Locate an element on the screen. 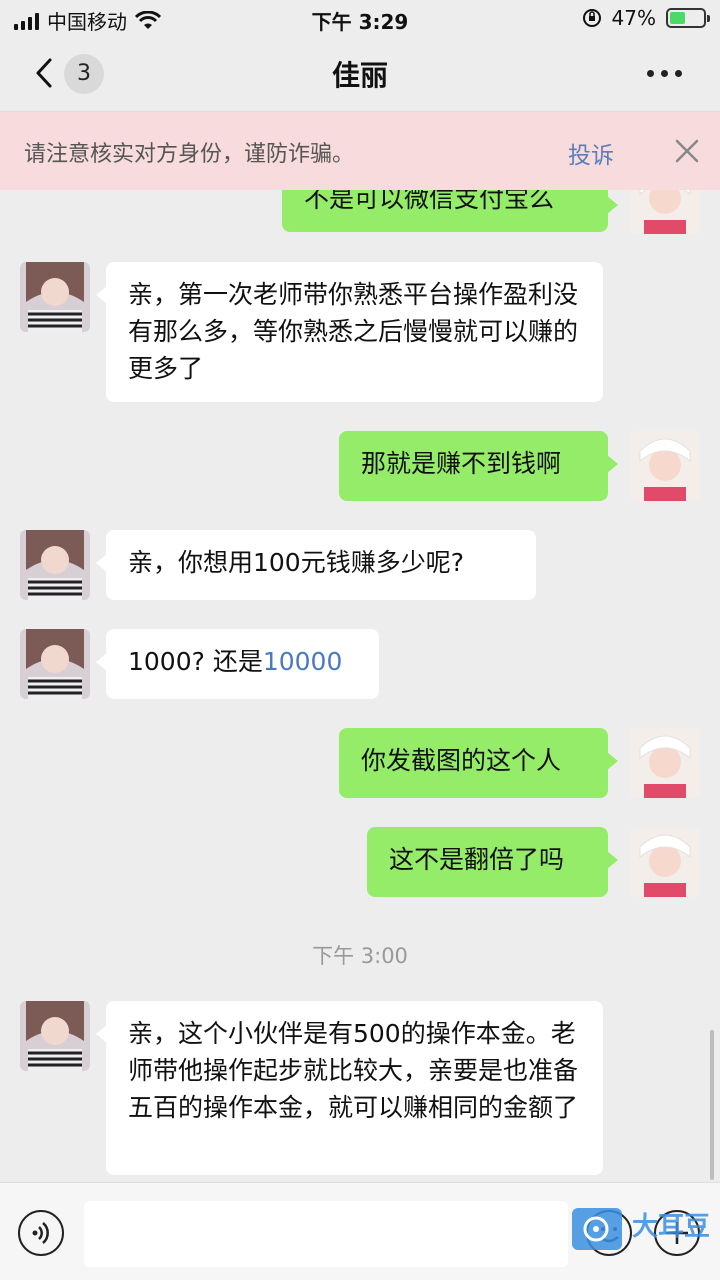 This screenshot has height=1280, width=720. message-bubble-incoming: 亲，第一次老师带你熟悉平台操作盈利没有那么多，等你熟悉之后慢慢就可以赚的更多了 is located at coordinates (349, 332).